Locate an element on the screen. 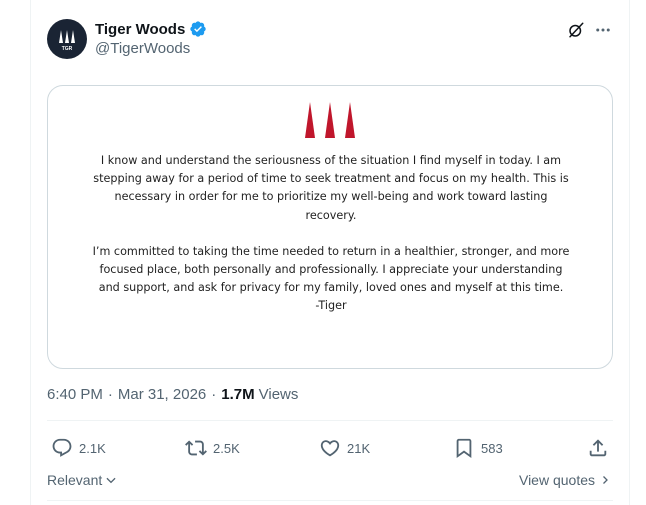 The height and width of the screenshot is (505, 646). display-name: Tiger Woods is located at coordinates (140, 29).